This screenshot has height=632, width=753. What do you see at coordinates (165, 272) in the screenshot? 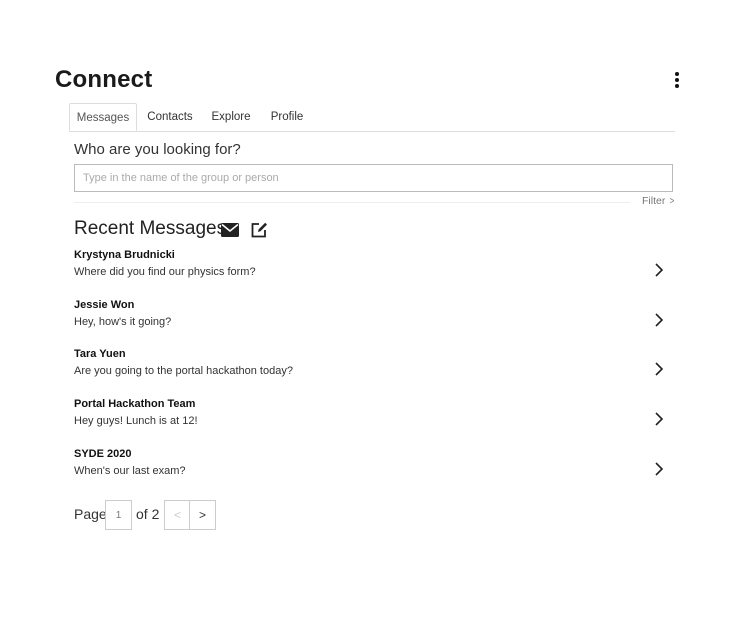
I see `message-preview: Where did you find our physics form?` at bounding box center [165, 272].